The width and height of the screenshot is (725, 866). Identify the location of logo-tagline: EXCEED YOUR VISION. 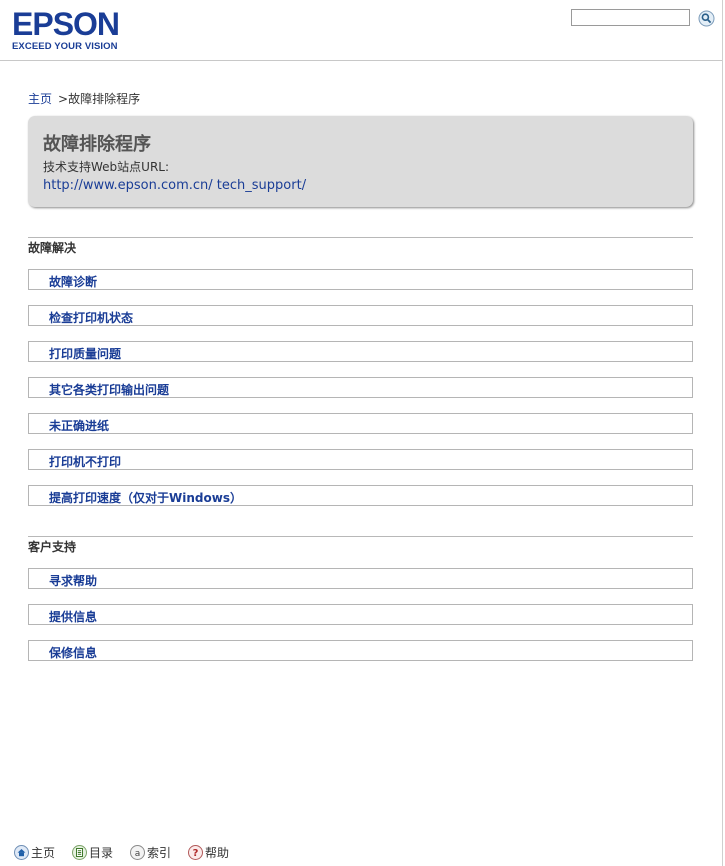
(65, 46).